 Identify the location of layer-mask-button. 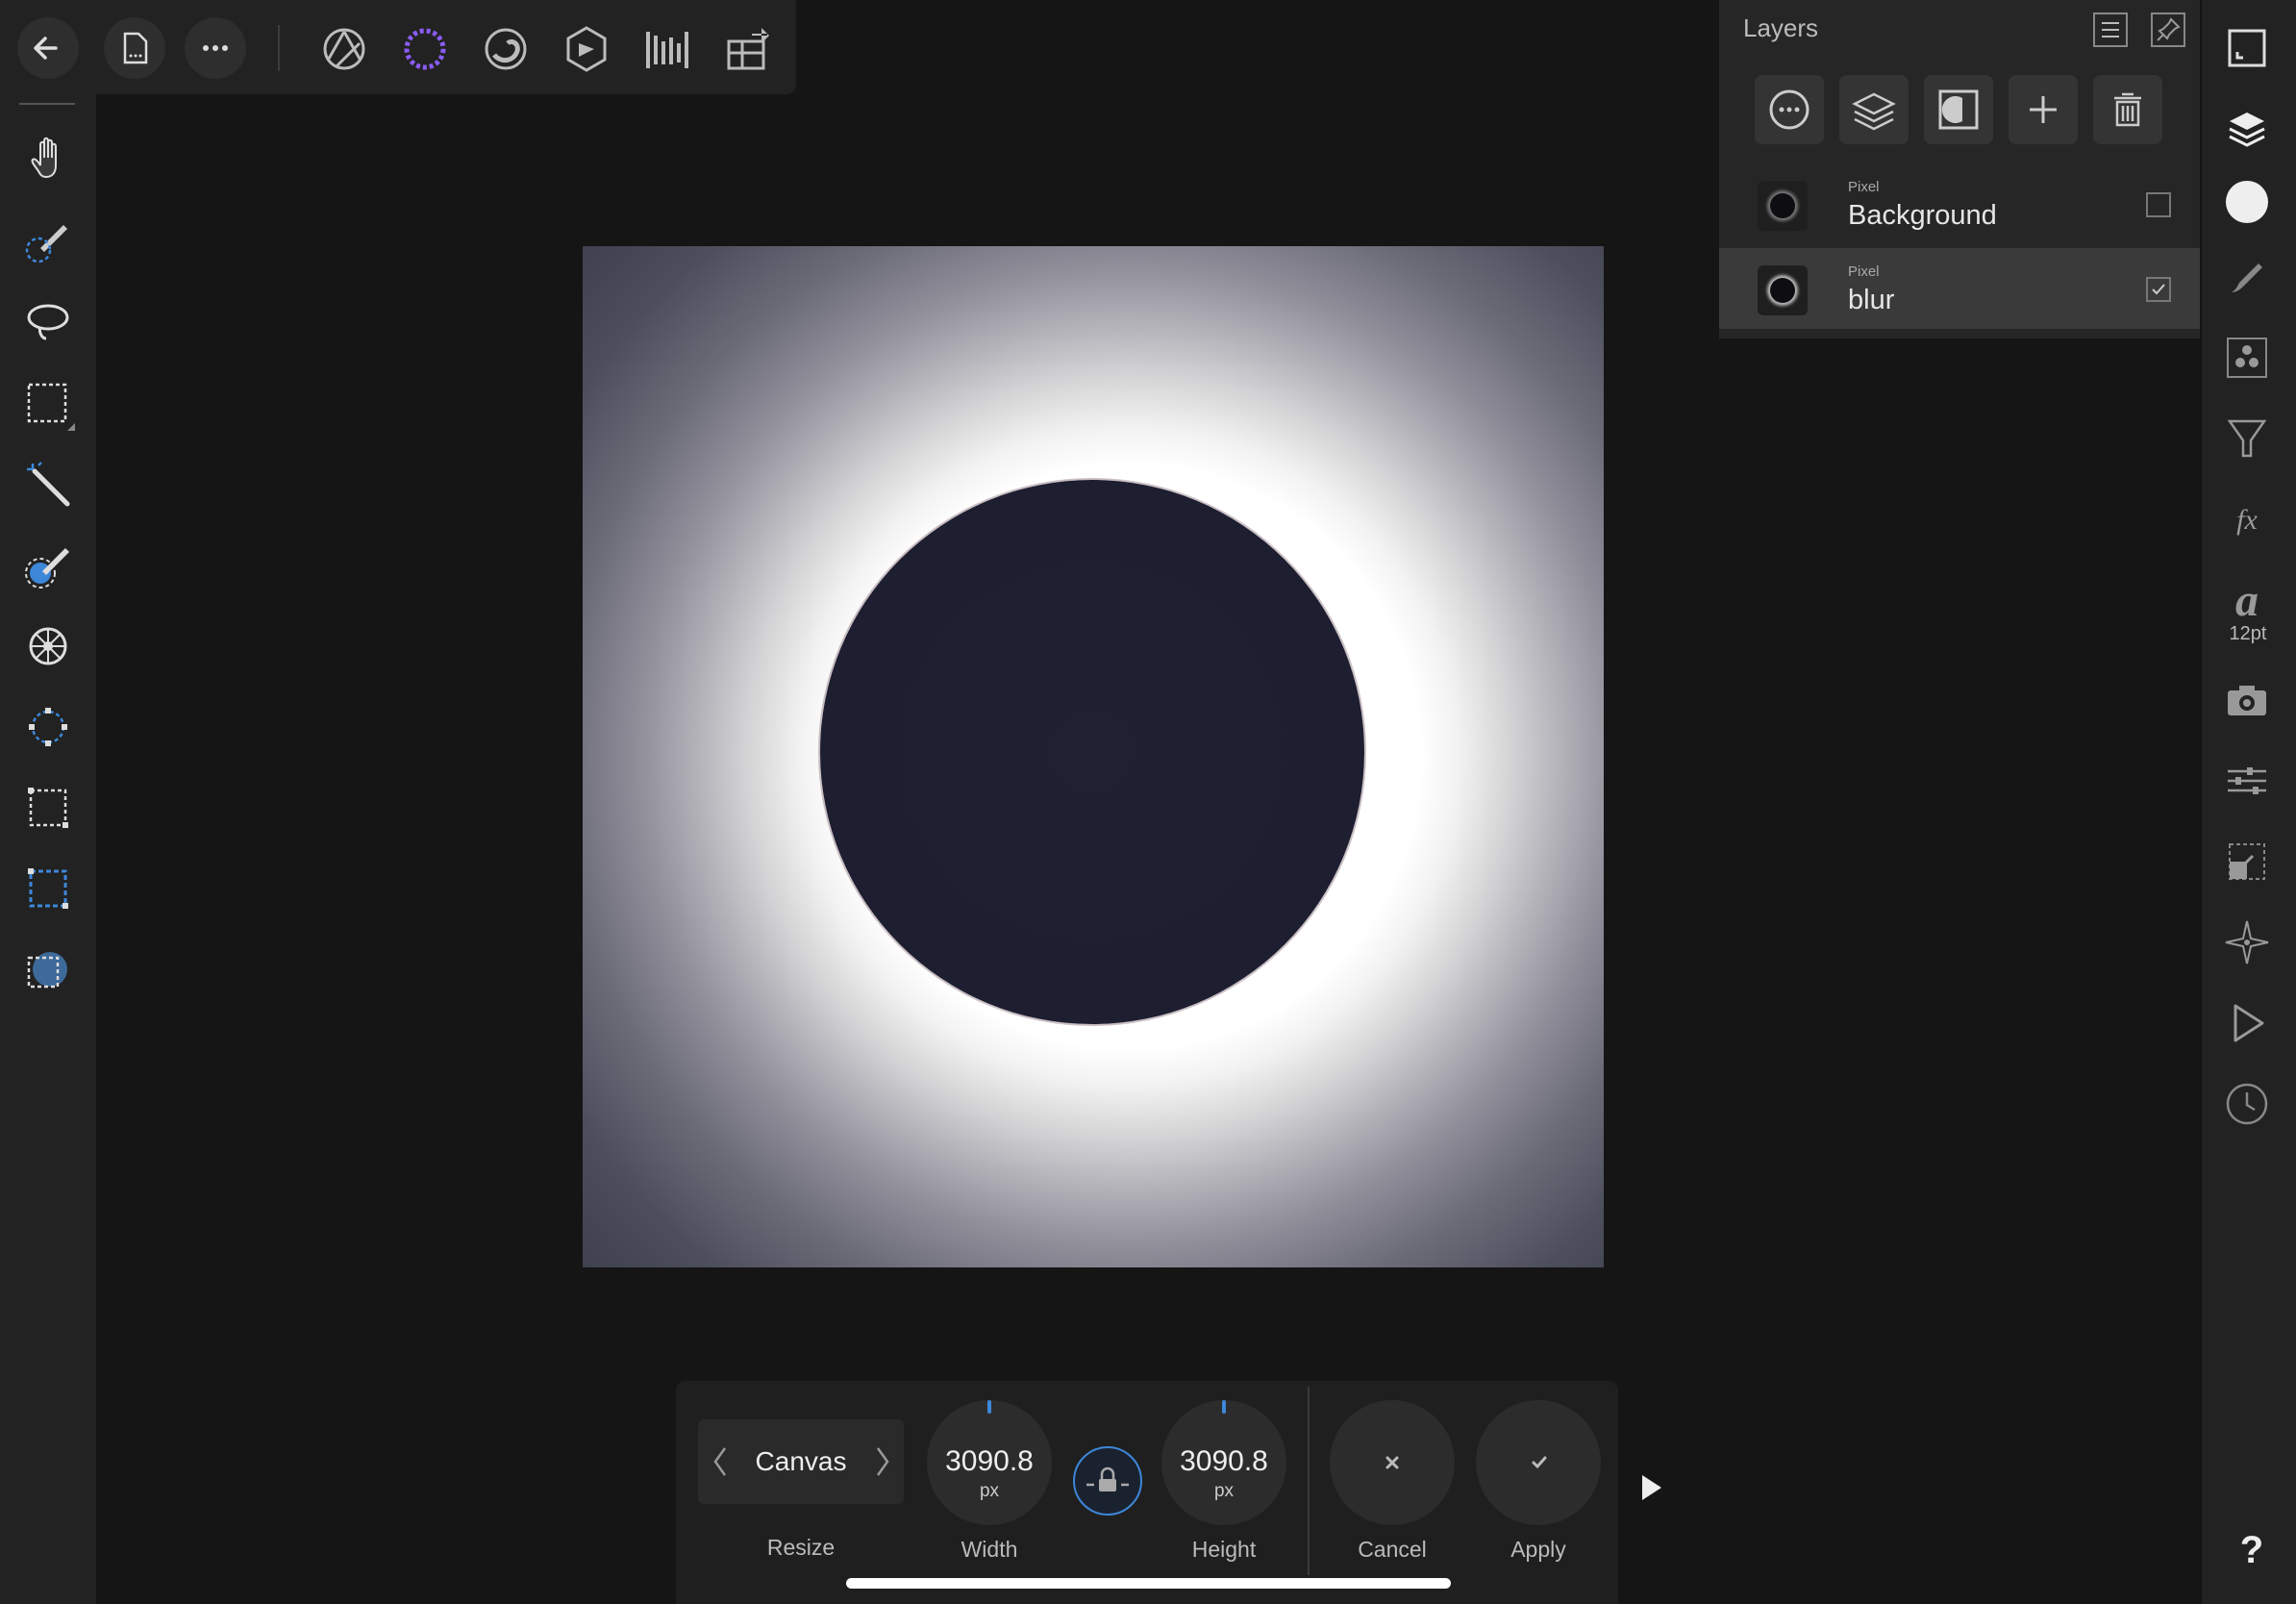
(1958, 109).